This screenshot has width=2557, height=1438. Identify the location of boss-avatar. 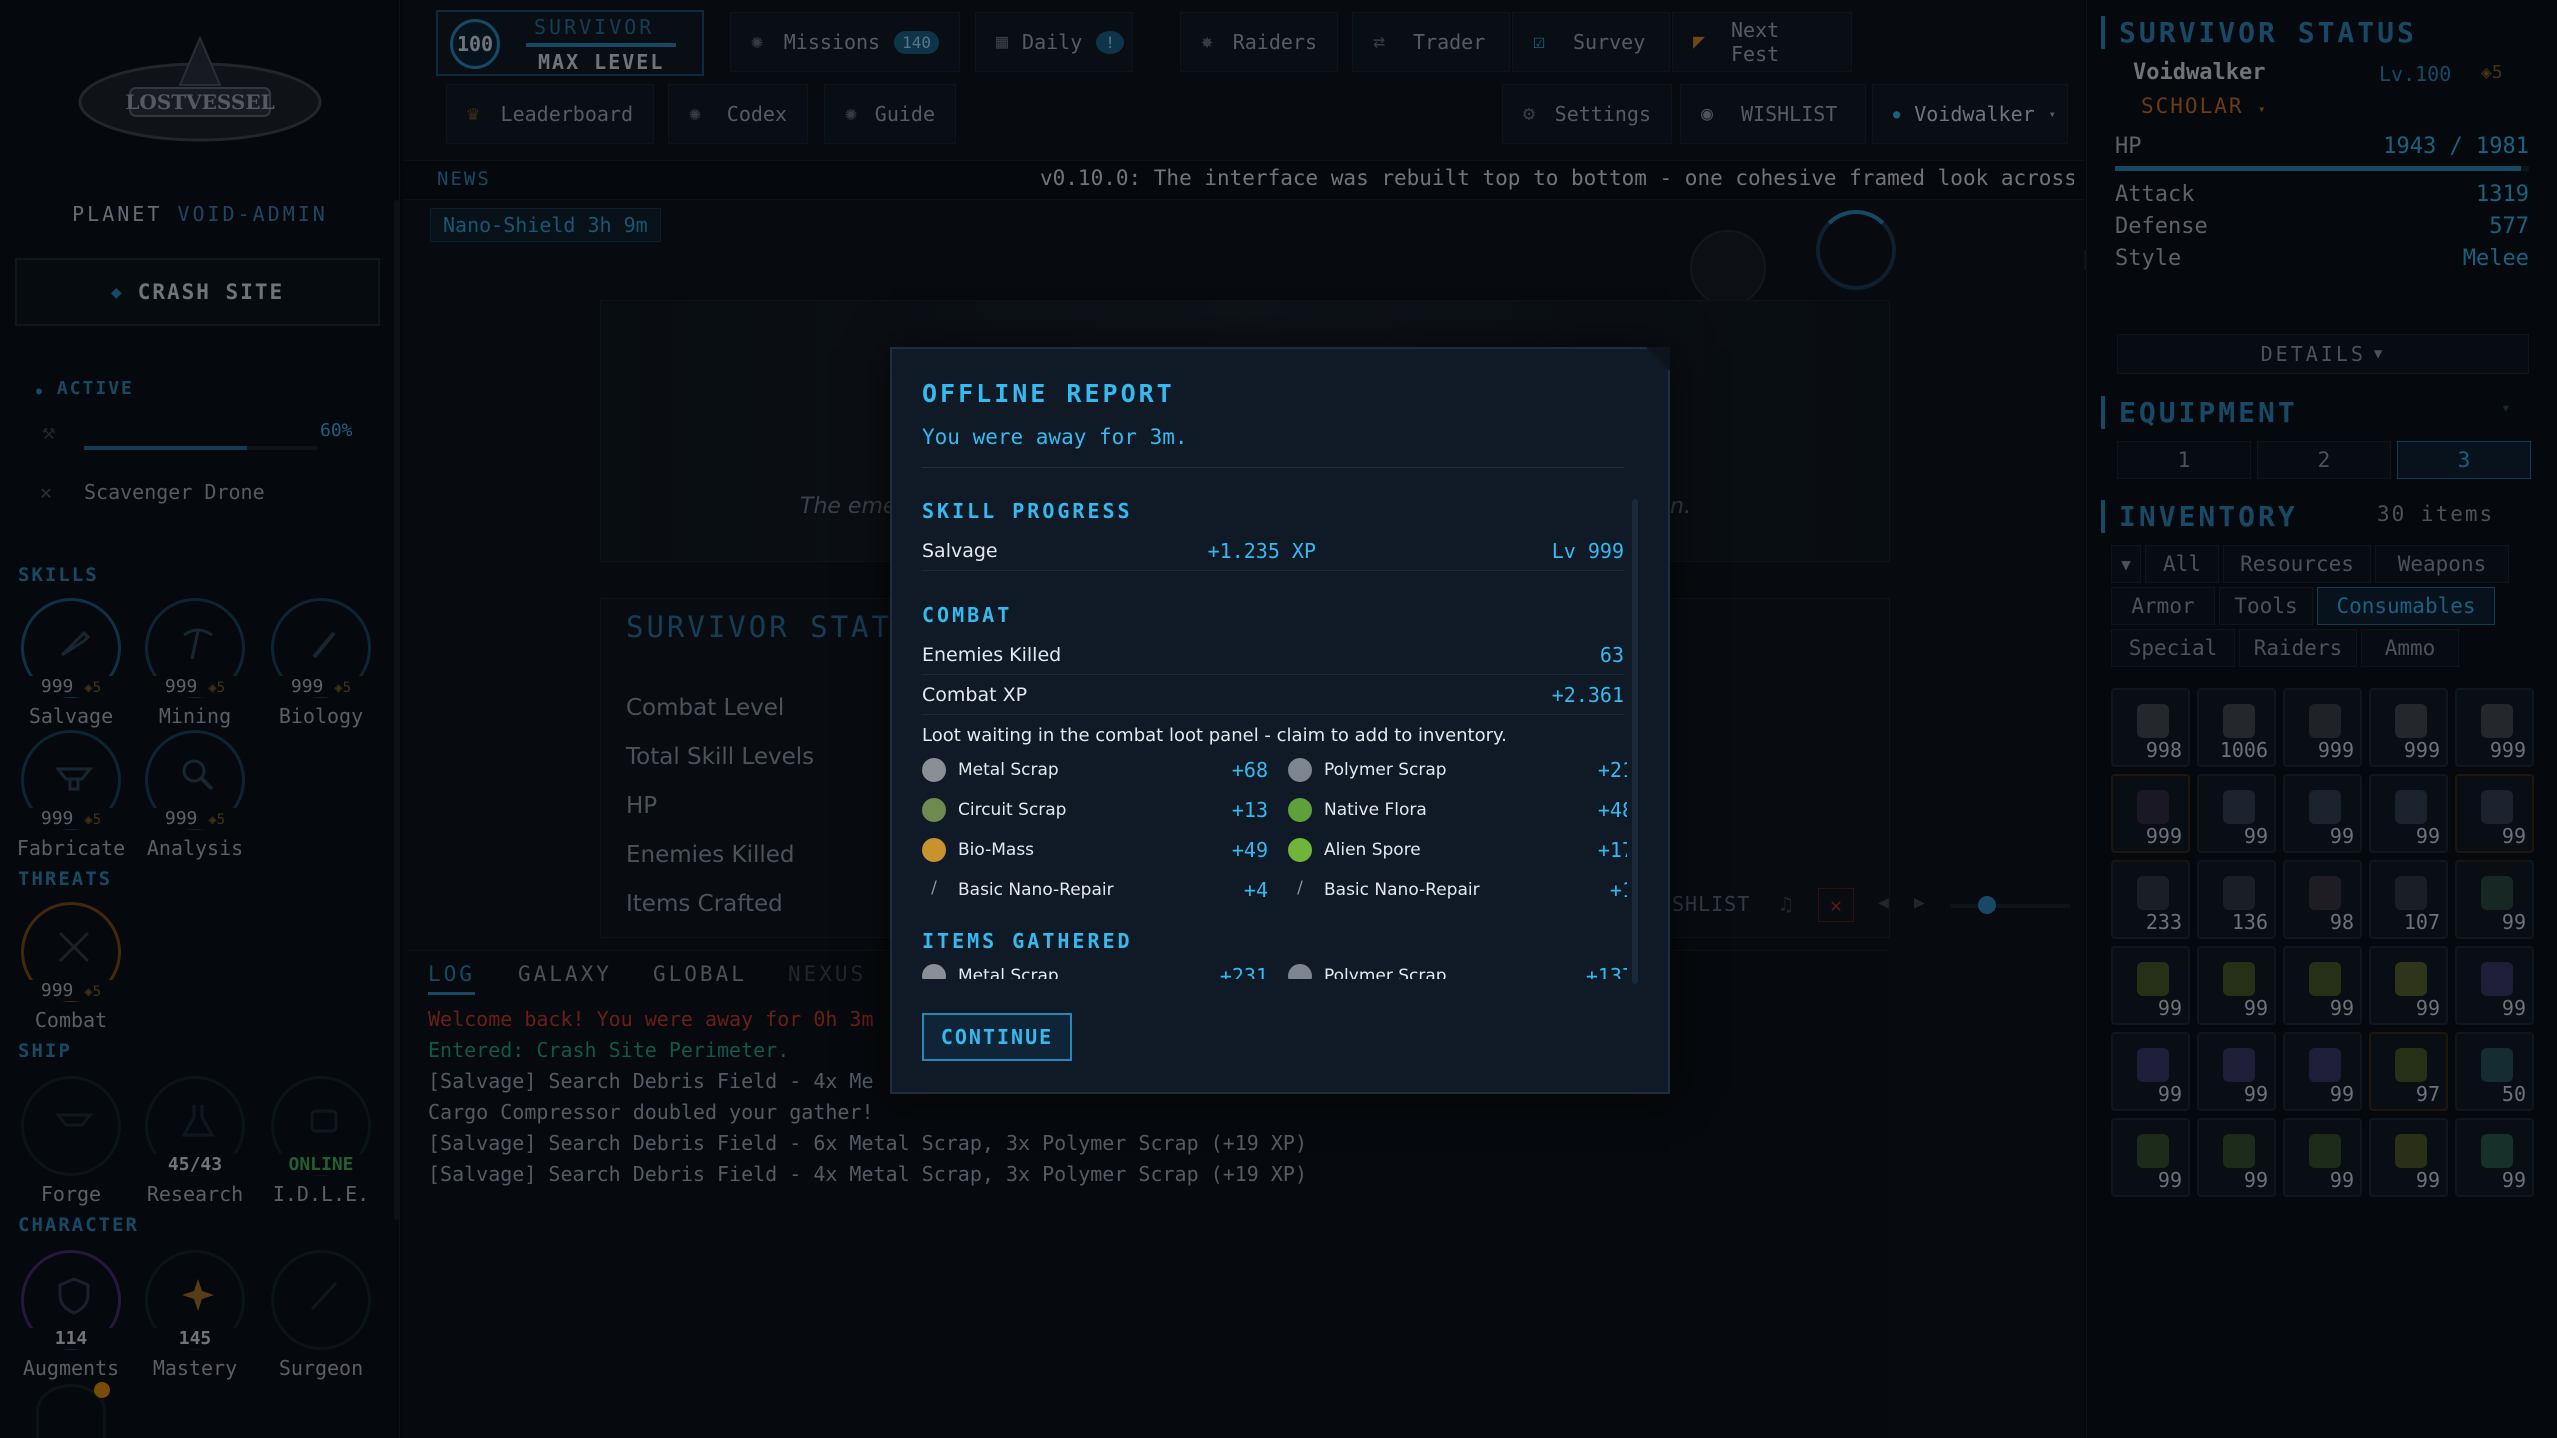
(1728, 268).